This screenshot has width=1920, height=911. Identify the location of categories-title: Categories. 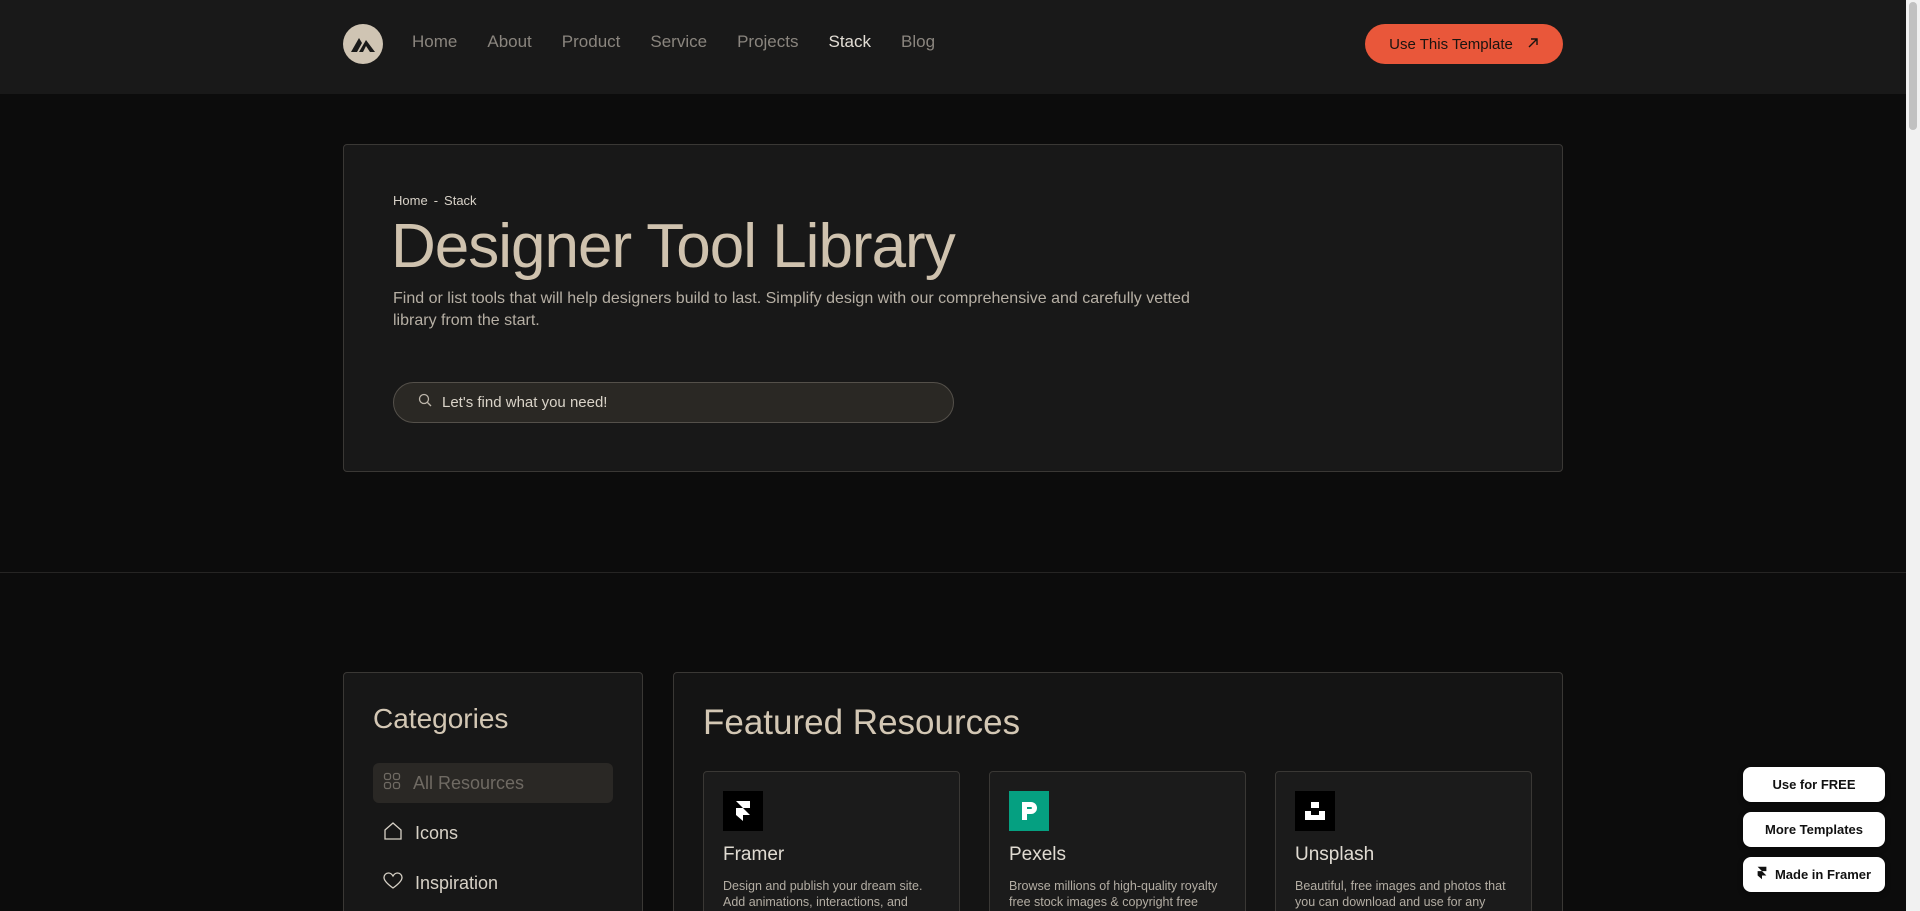
(441, 718).